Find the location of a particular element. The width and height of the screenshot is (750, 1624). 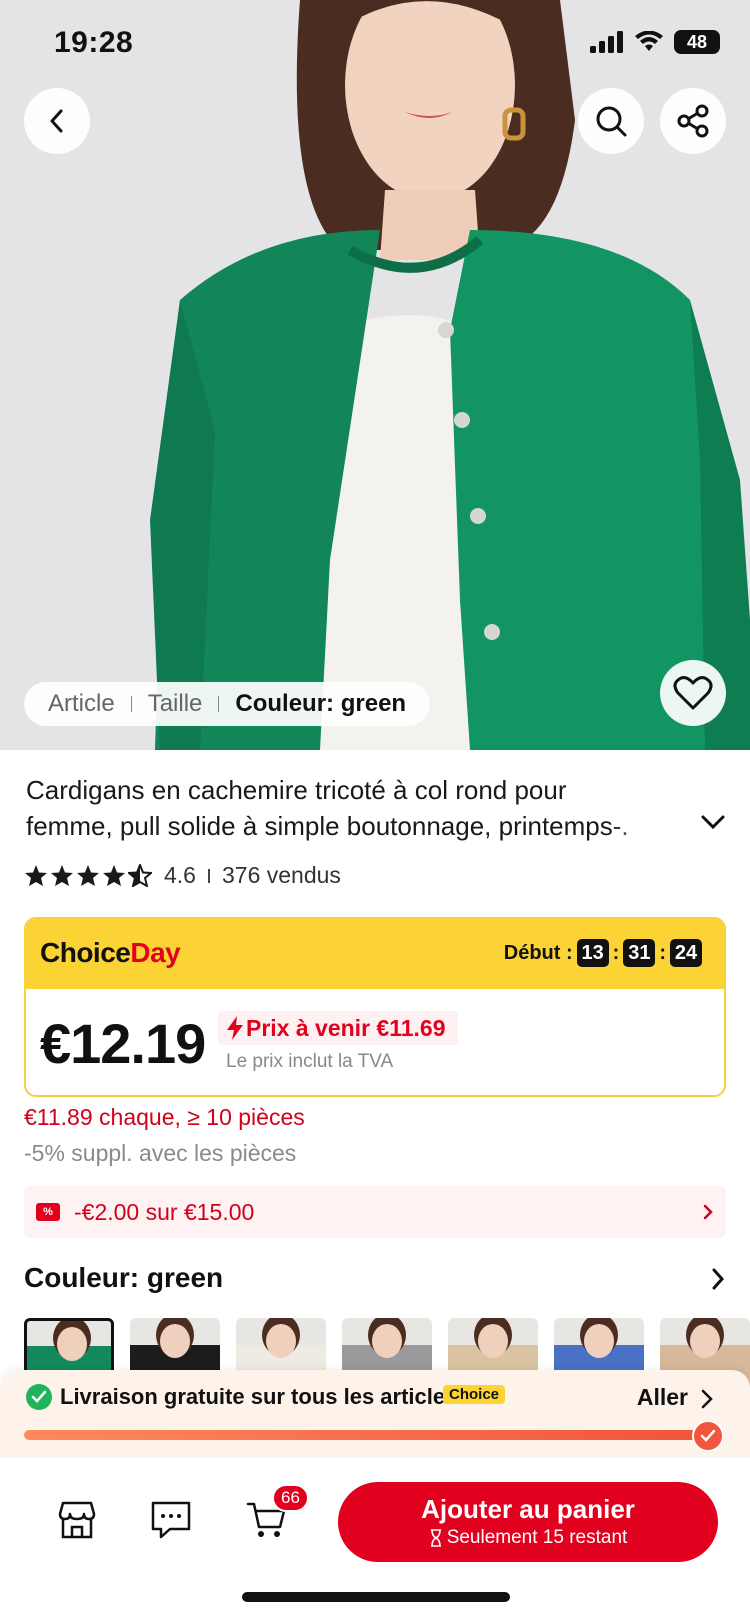

wishlist-button is located at coordinates (693, 693).